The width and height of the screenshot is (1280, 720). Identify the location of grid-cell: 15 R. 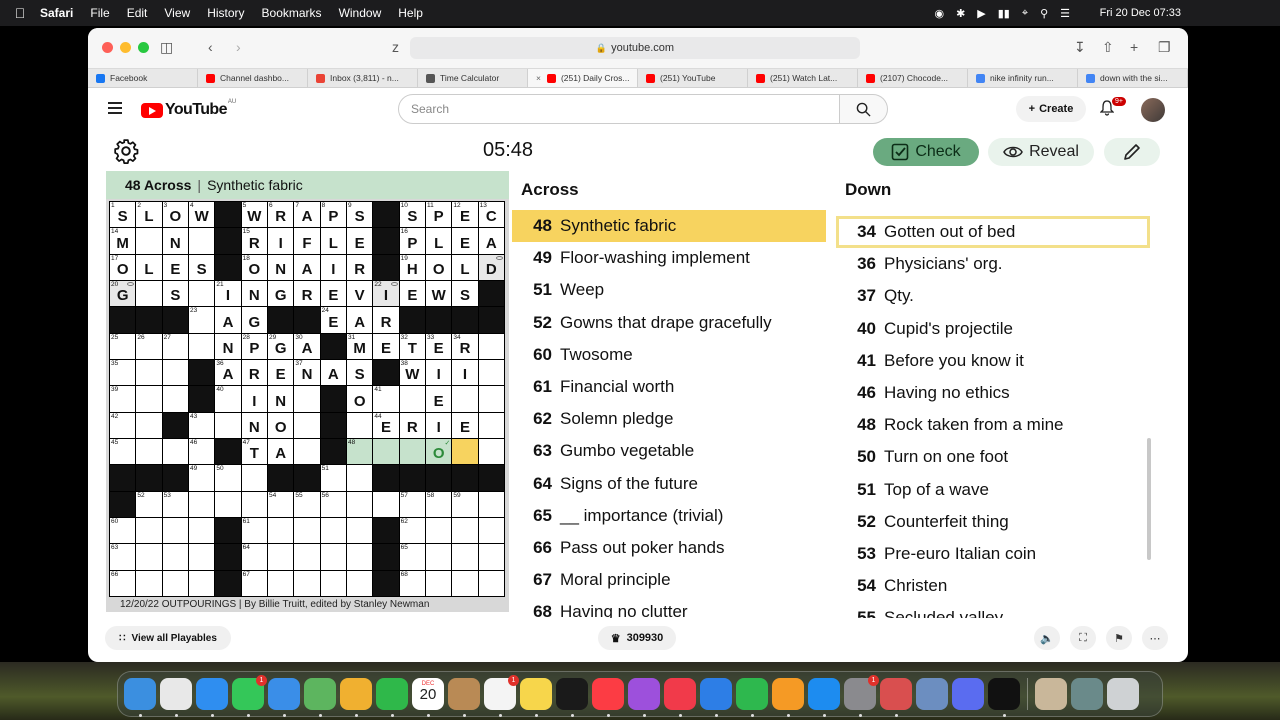
(254, 241).